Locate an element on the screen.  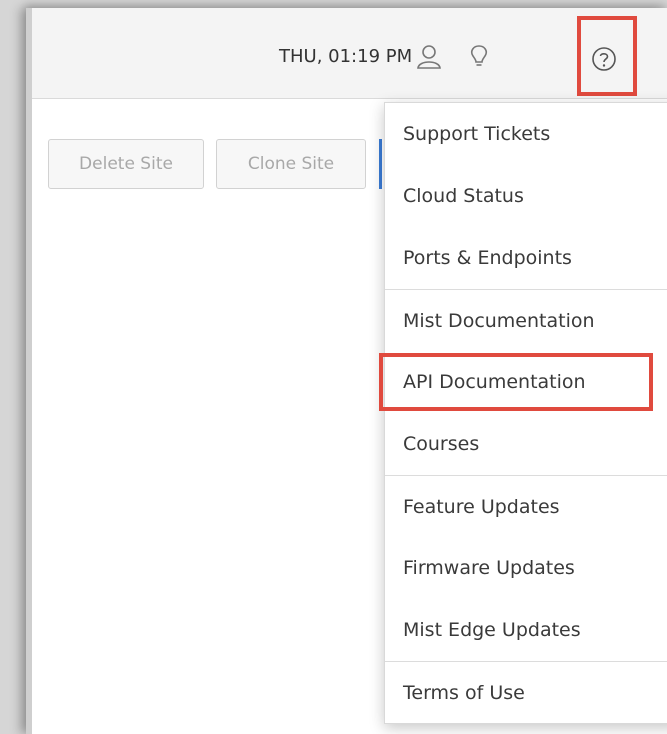
lightbulb-icon is located at coordinates (479, 57).